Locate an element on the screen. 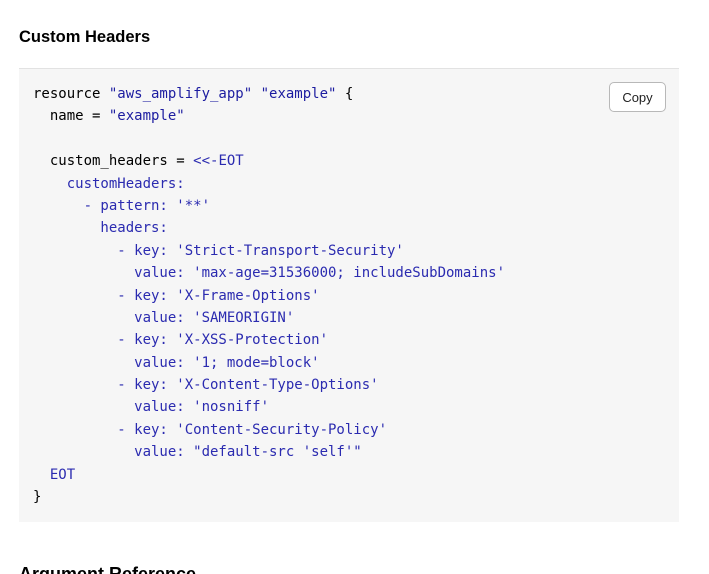  code-token: - pattern: '**' is located at coordinates (122, 205).